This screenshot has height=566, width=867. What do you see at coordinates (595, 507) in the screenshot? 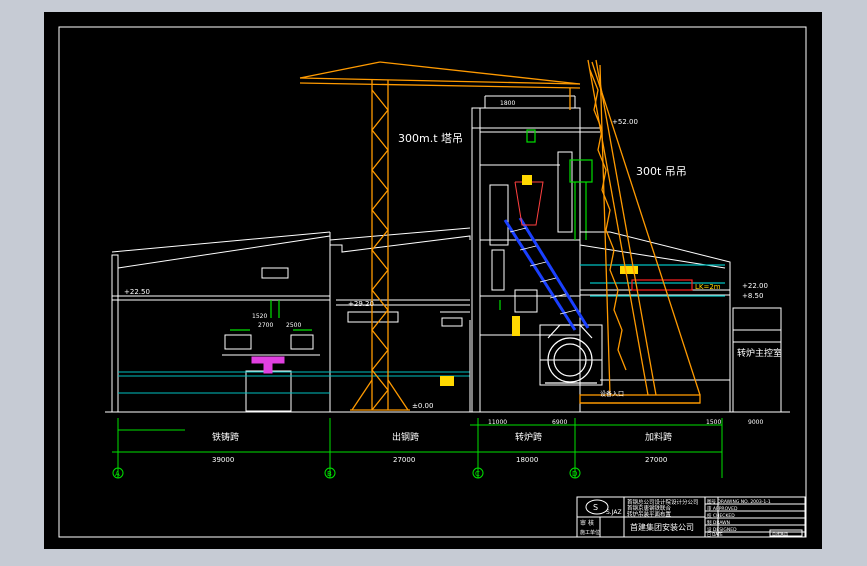
I see `logo-mark-icon: S` at bounding box center [595, 507].